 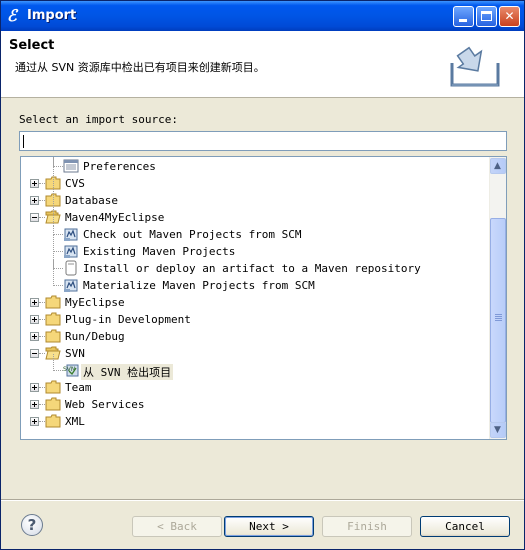 What do you see at coordinates (486, 16) in the screenshot?
I see `maximize-button` at bounding box center [486, 16].